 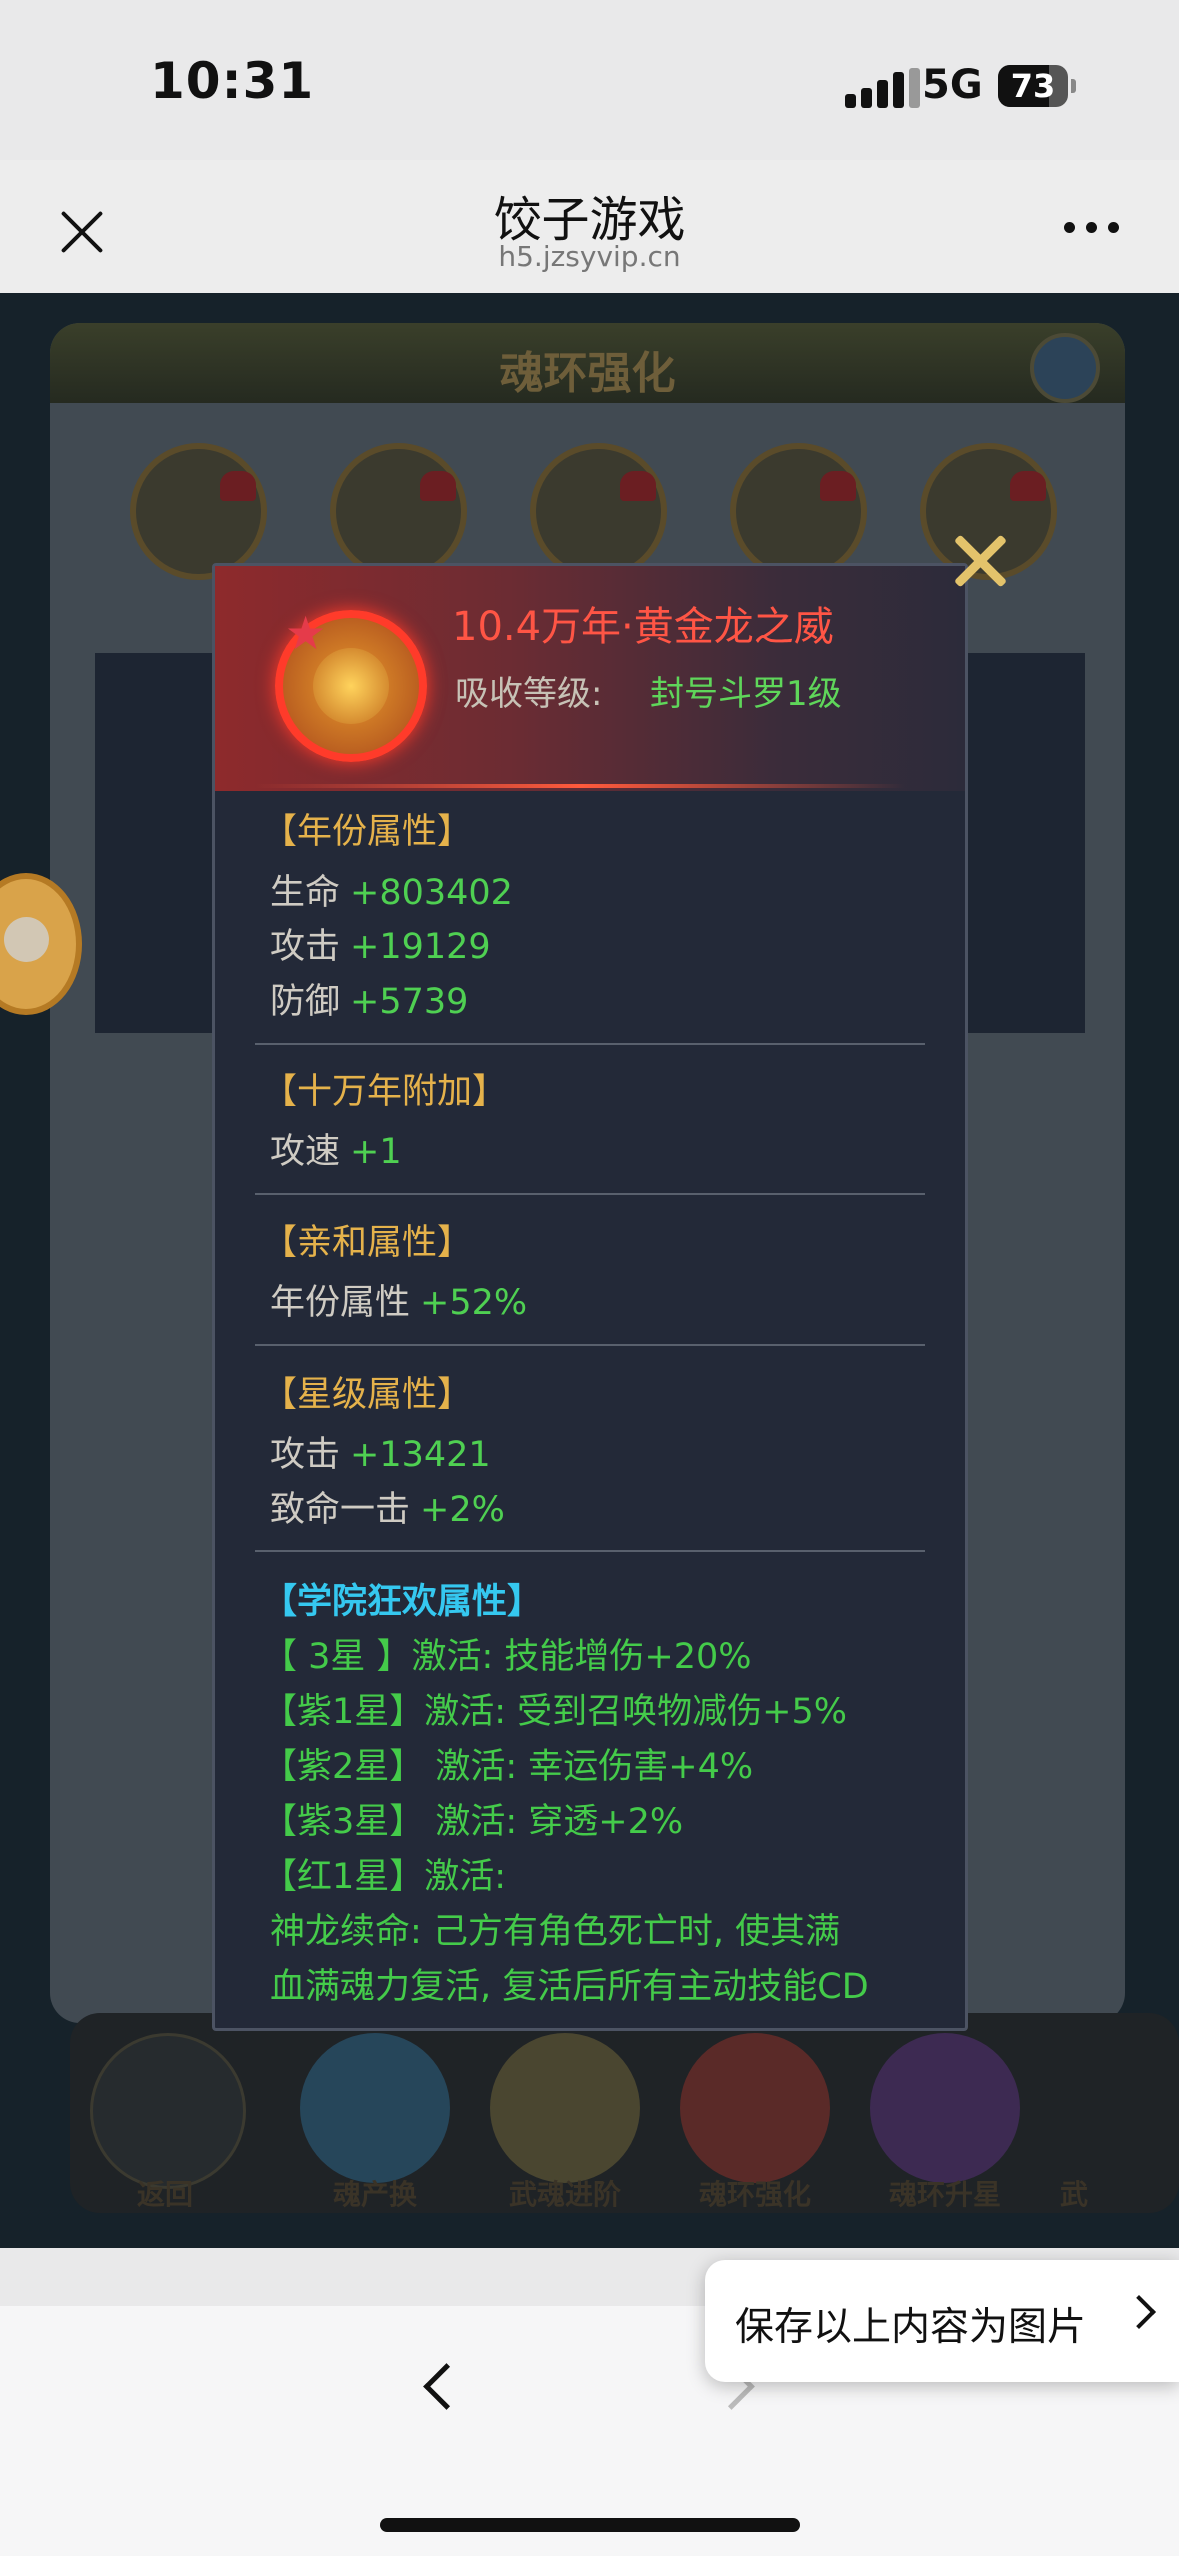 What do you see at coordinates (580, 786) in the screenshot?
I see `header-glow` at bounding box center [580, 786].